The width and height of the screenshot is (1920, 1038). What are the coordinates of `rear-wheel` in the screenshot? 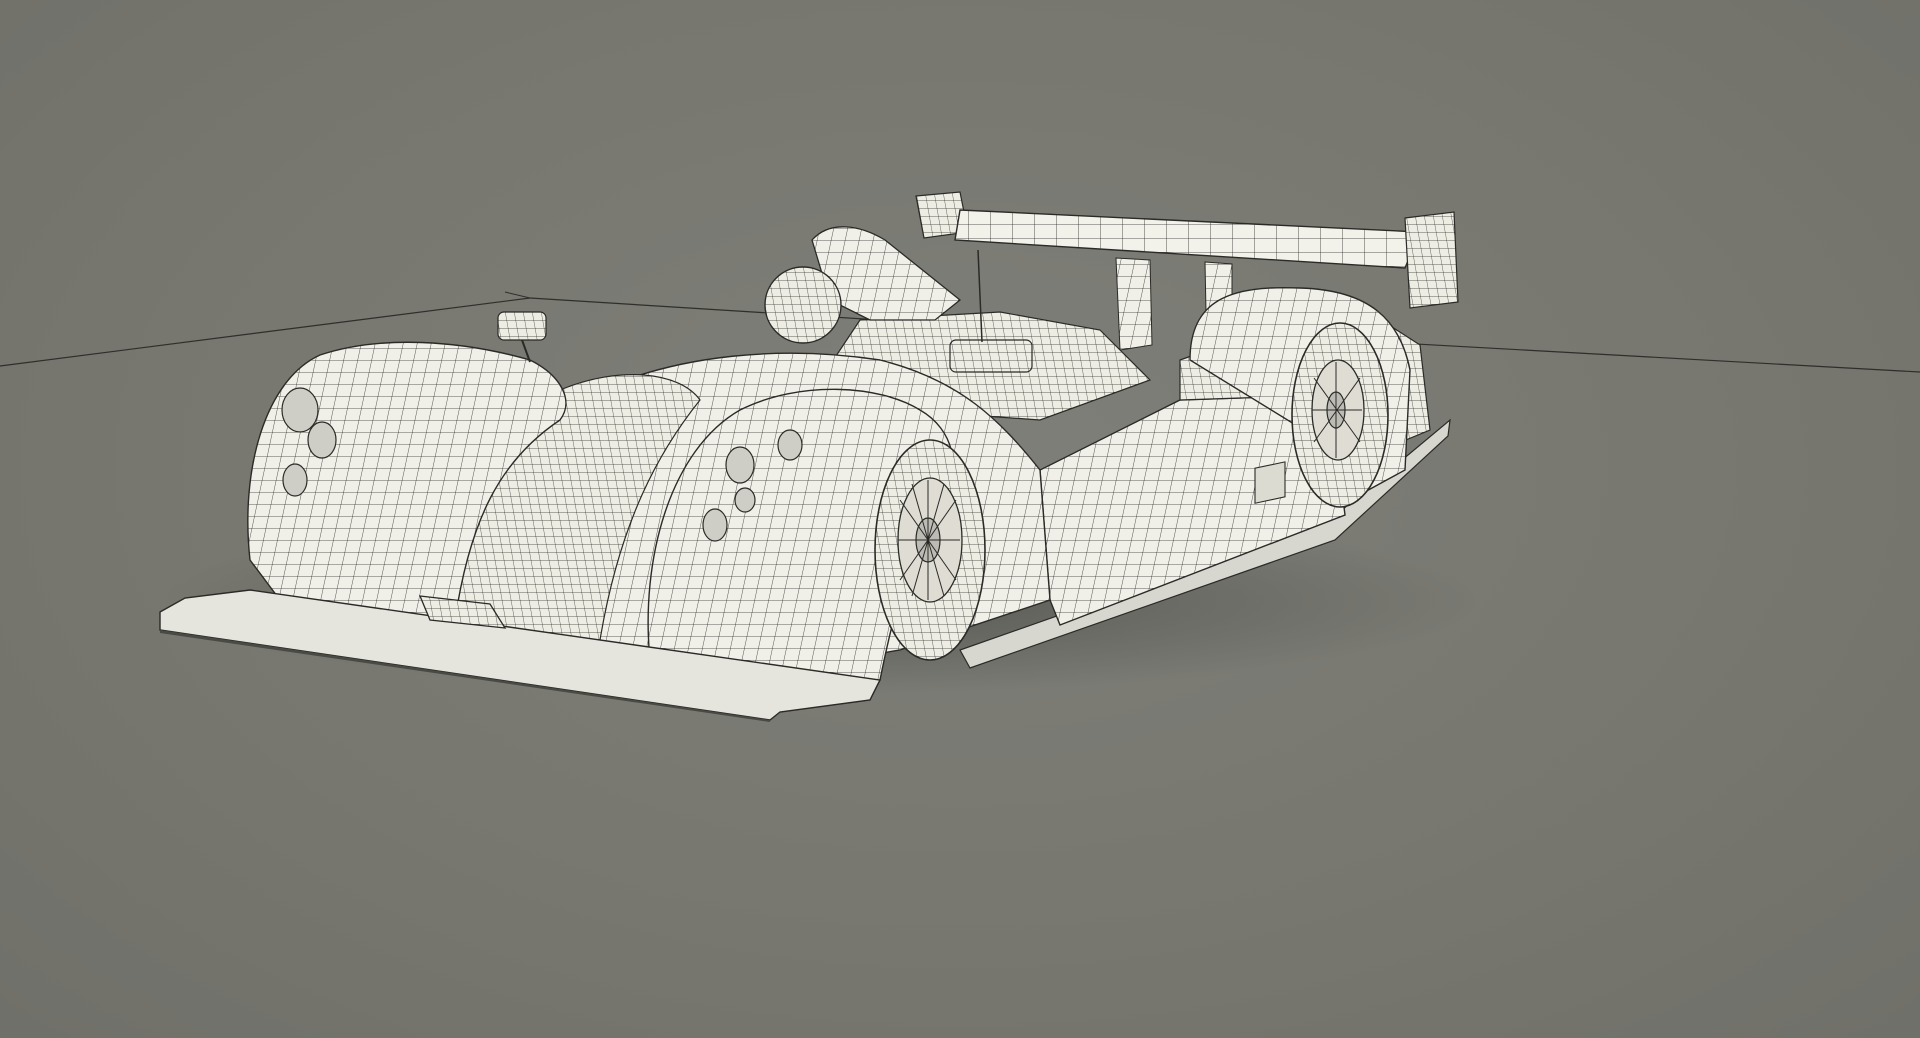 It's located at (1340, 415).